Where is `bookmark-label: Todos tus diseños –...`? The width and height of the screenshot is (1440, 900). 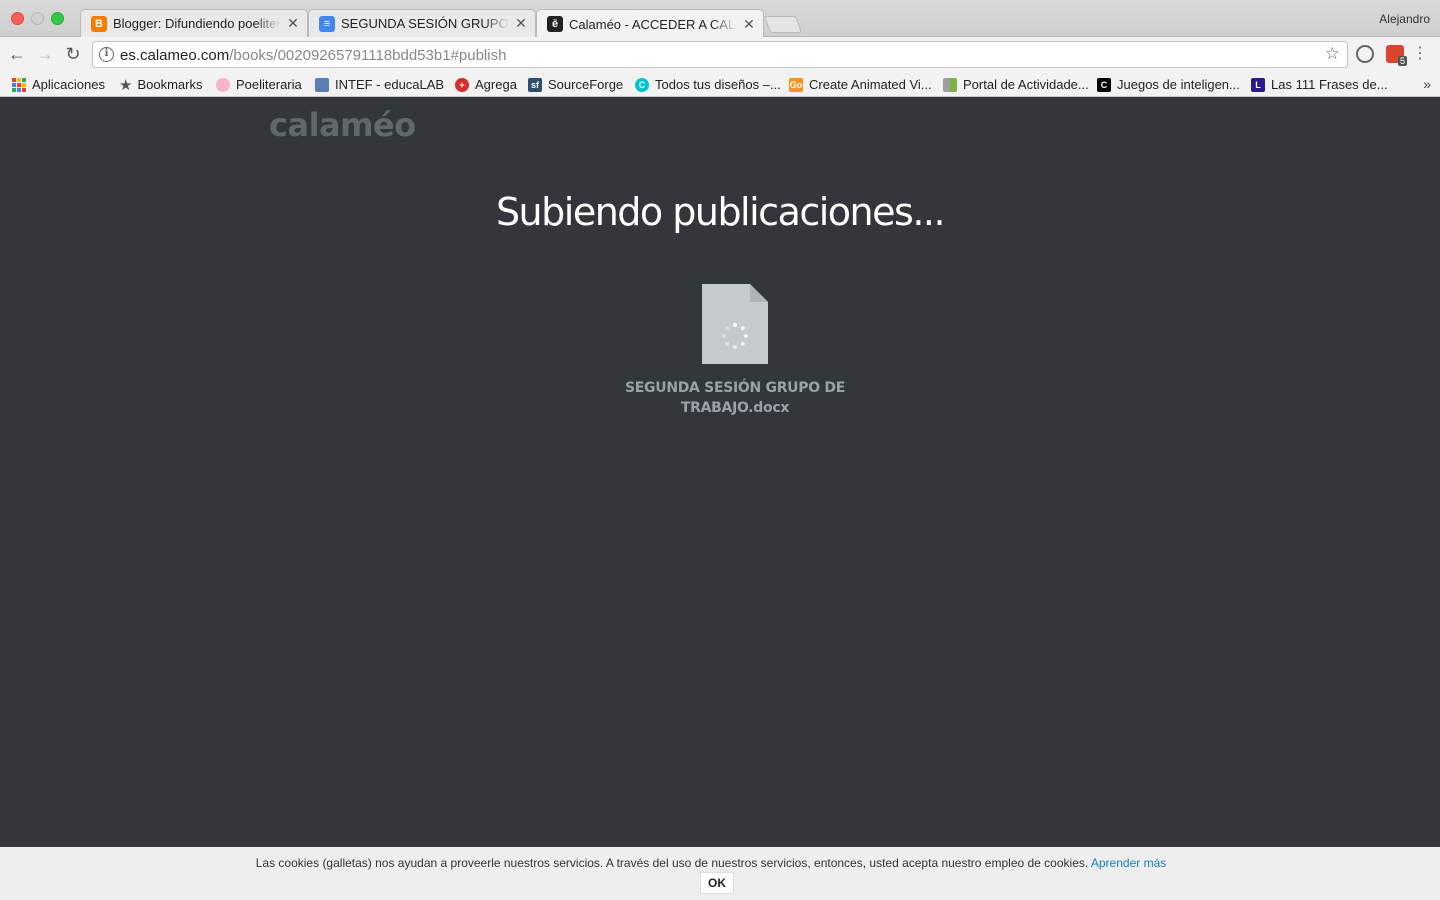
bookmark-label: Todos tus diseños –... is located at coordinates (718, 84).